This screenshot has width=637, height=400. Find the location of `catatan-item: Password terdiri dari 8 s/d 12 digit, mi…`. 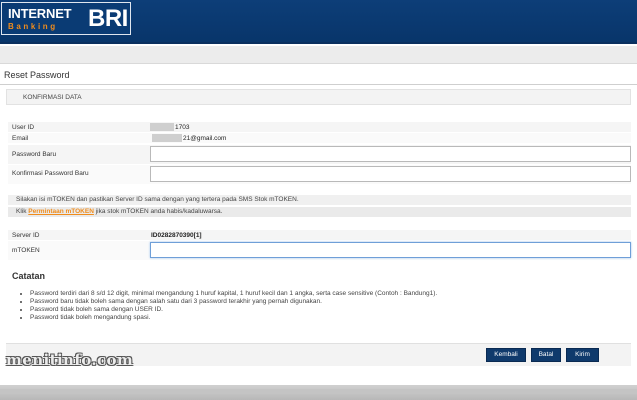

catatan-item: Password terdiri dari 8 s/d 12 digit, mi… is located at coordinates (327, 294).